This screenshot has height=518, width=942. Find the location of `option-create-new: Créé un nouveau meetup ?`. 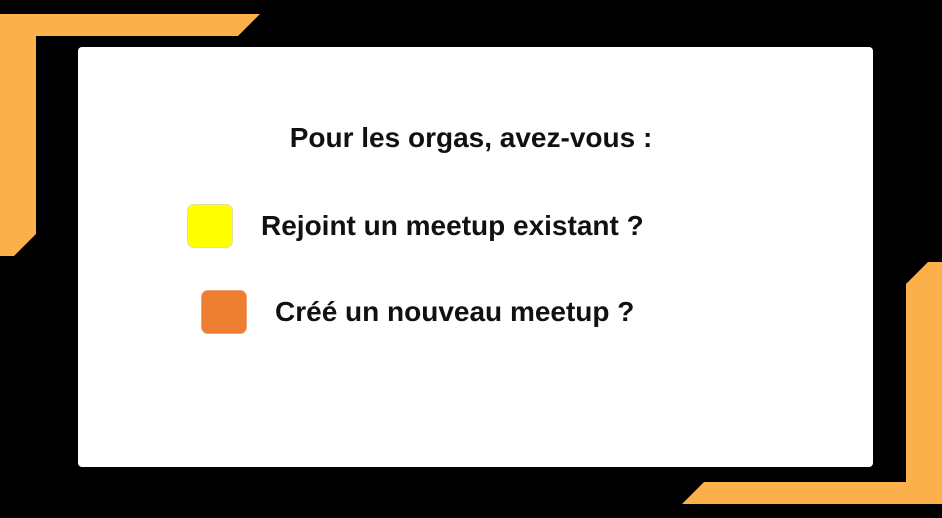

option-create-new: Créé un nouveau meetup ? is located at coordinates (417, 312).